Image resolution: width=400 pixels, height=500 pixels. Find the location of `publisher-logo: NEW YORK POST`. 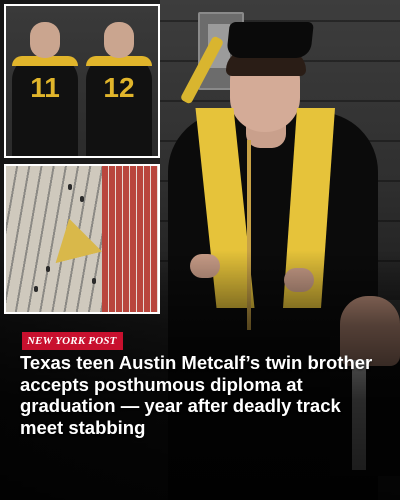

publisher-logo: NEW YORK POST is located at coordinates (72, 341).